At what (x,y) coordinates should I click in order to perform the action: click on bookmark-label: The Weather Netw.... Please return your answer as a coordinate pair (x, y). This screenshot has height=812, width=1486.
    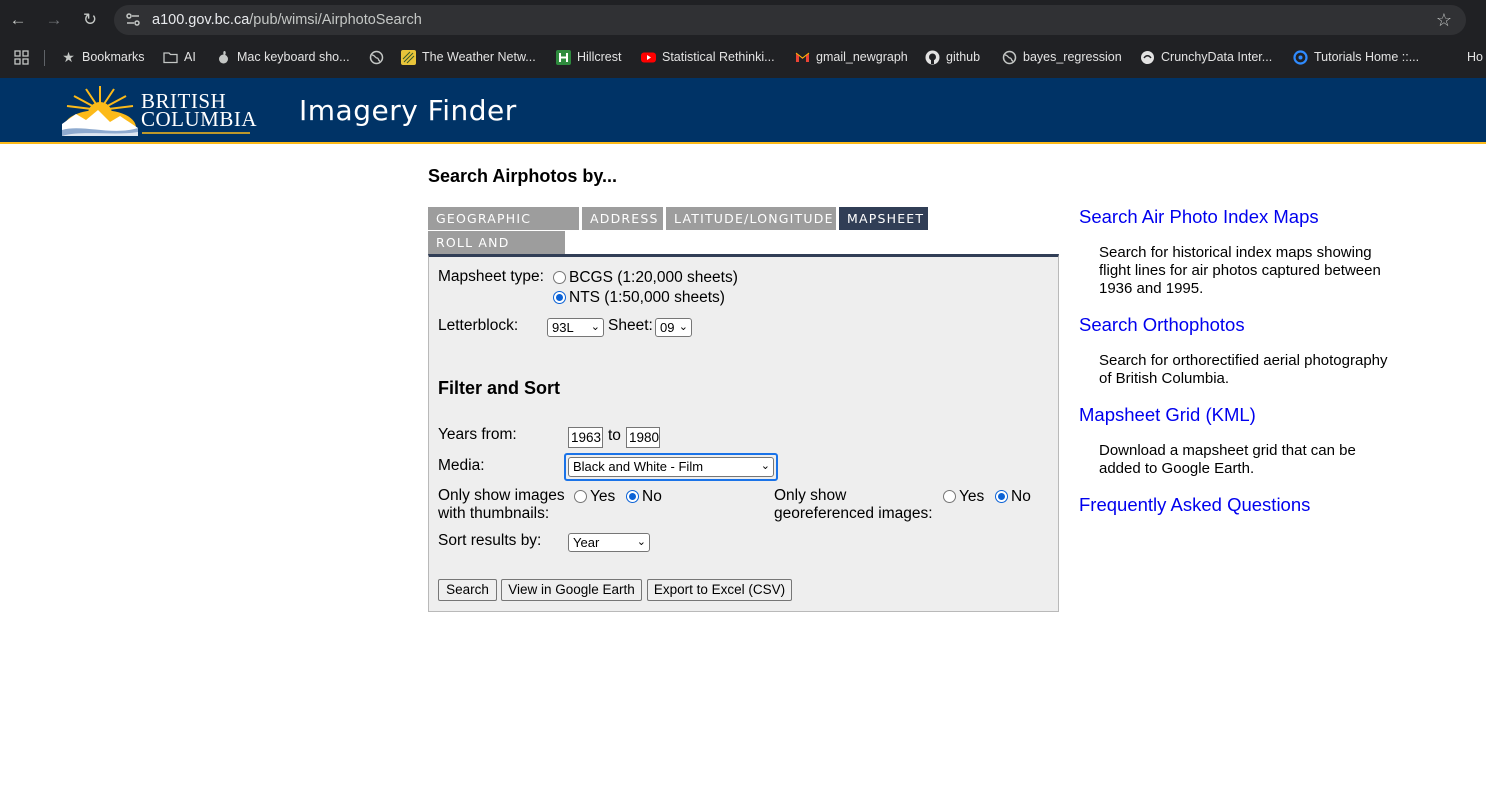
    Looking at the image, I should click on (479, 57).